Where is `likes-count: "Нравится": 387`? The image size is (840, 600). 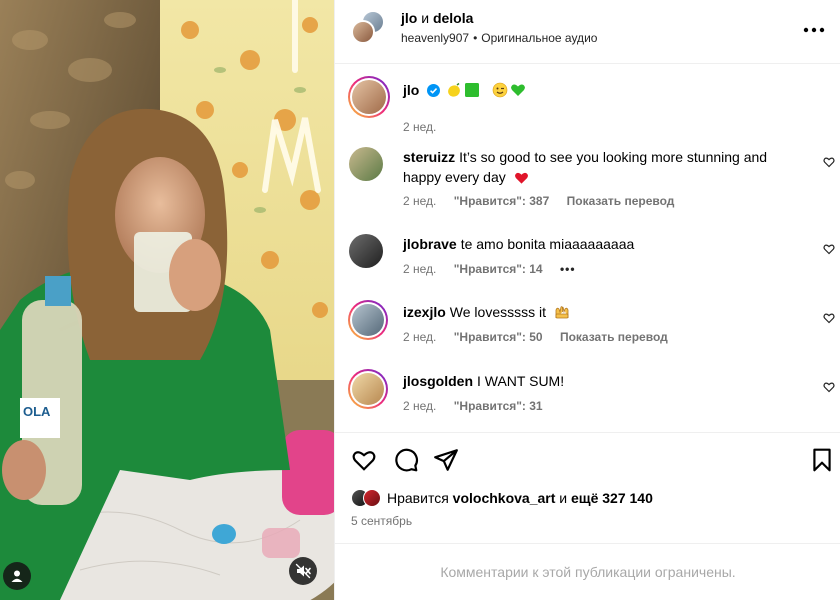
likes-count: "Нравится": 387 is located at coordinates (502, 201).